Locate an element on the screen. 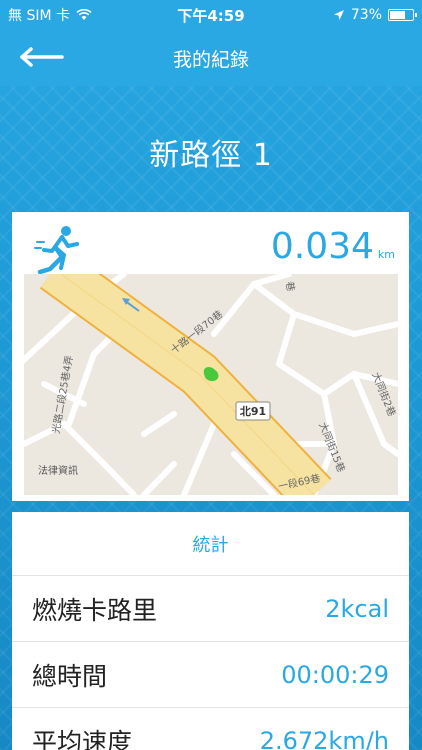 The width and height of the screenshot is (422, 750). stat-value: 00:00:29 is located at coordinates (335, 674).